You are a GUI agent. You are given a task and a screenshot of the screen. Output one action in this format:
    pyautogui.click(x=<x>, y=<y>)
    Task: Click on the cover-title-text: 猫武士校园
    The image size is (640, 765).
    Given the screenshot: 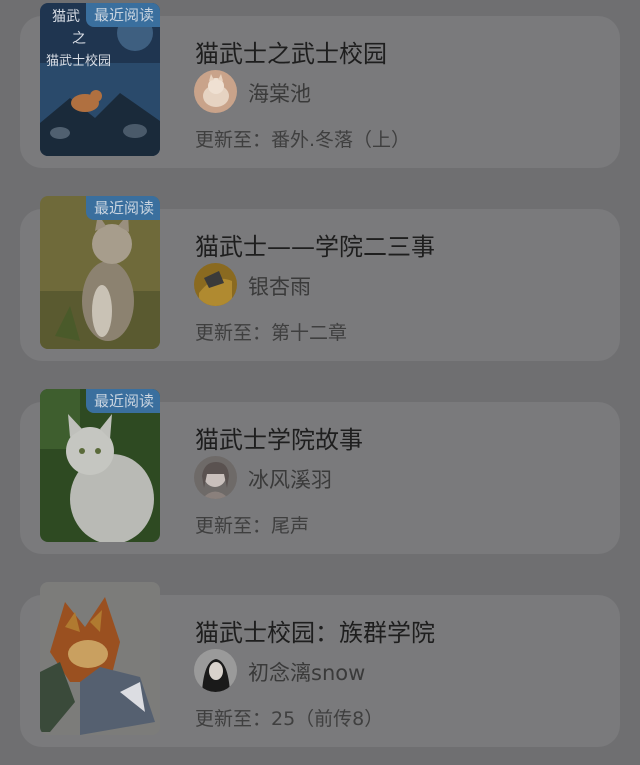 What is the action you would take?
    pyautogui.click(x=78, y=61)
    